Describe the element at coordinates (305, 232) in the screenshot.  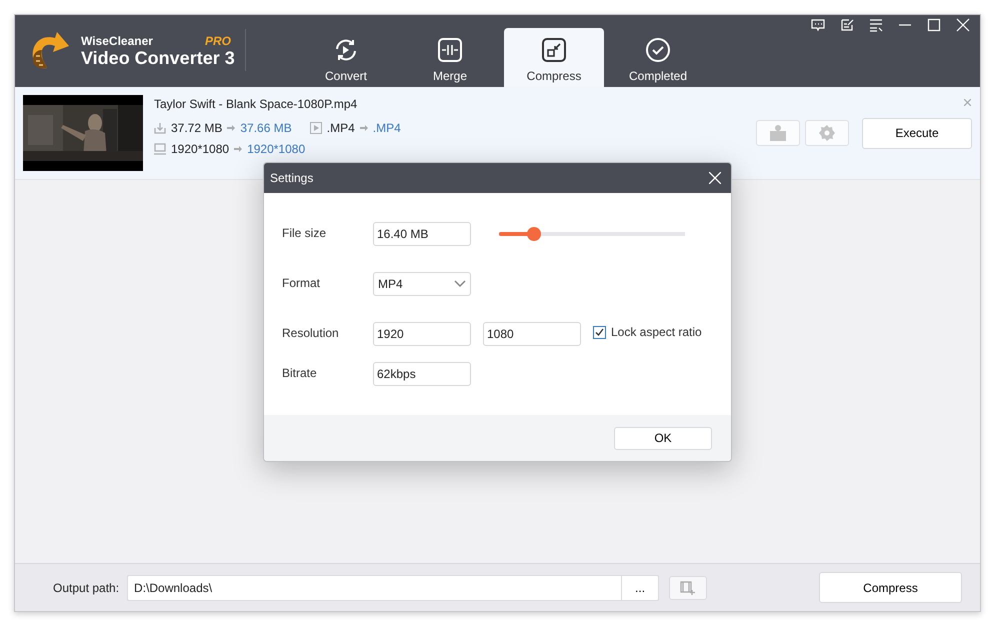
I see `field-label: File size` at that location.